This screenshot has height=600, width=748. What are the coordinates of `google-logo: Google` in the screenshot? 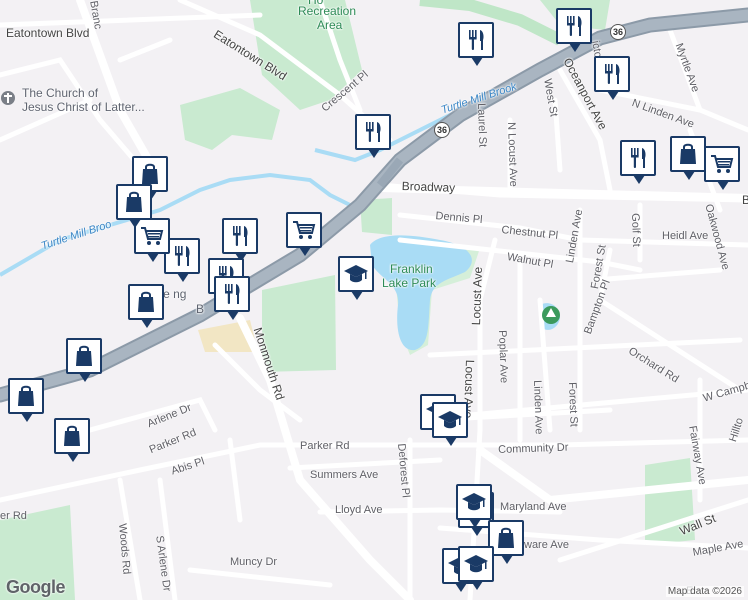 It's located at (36, 587).